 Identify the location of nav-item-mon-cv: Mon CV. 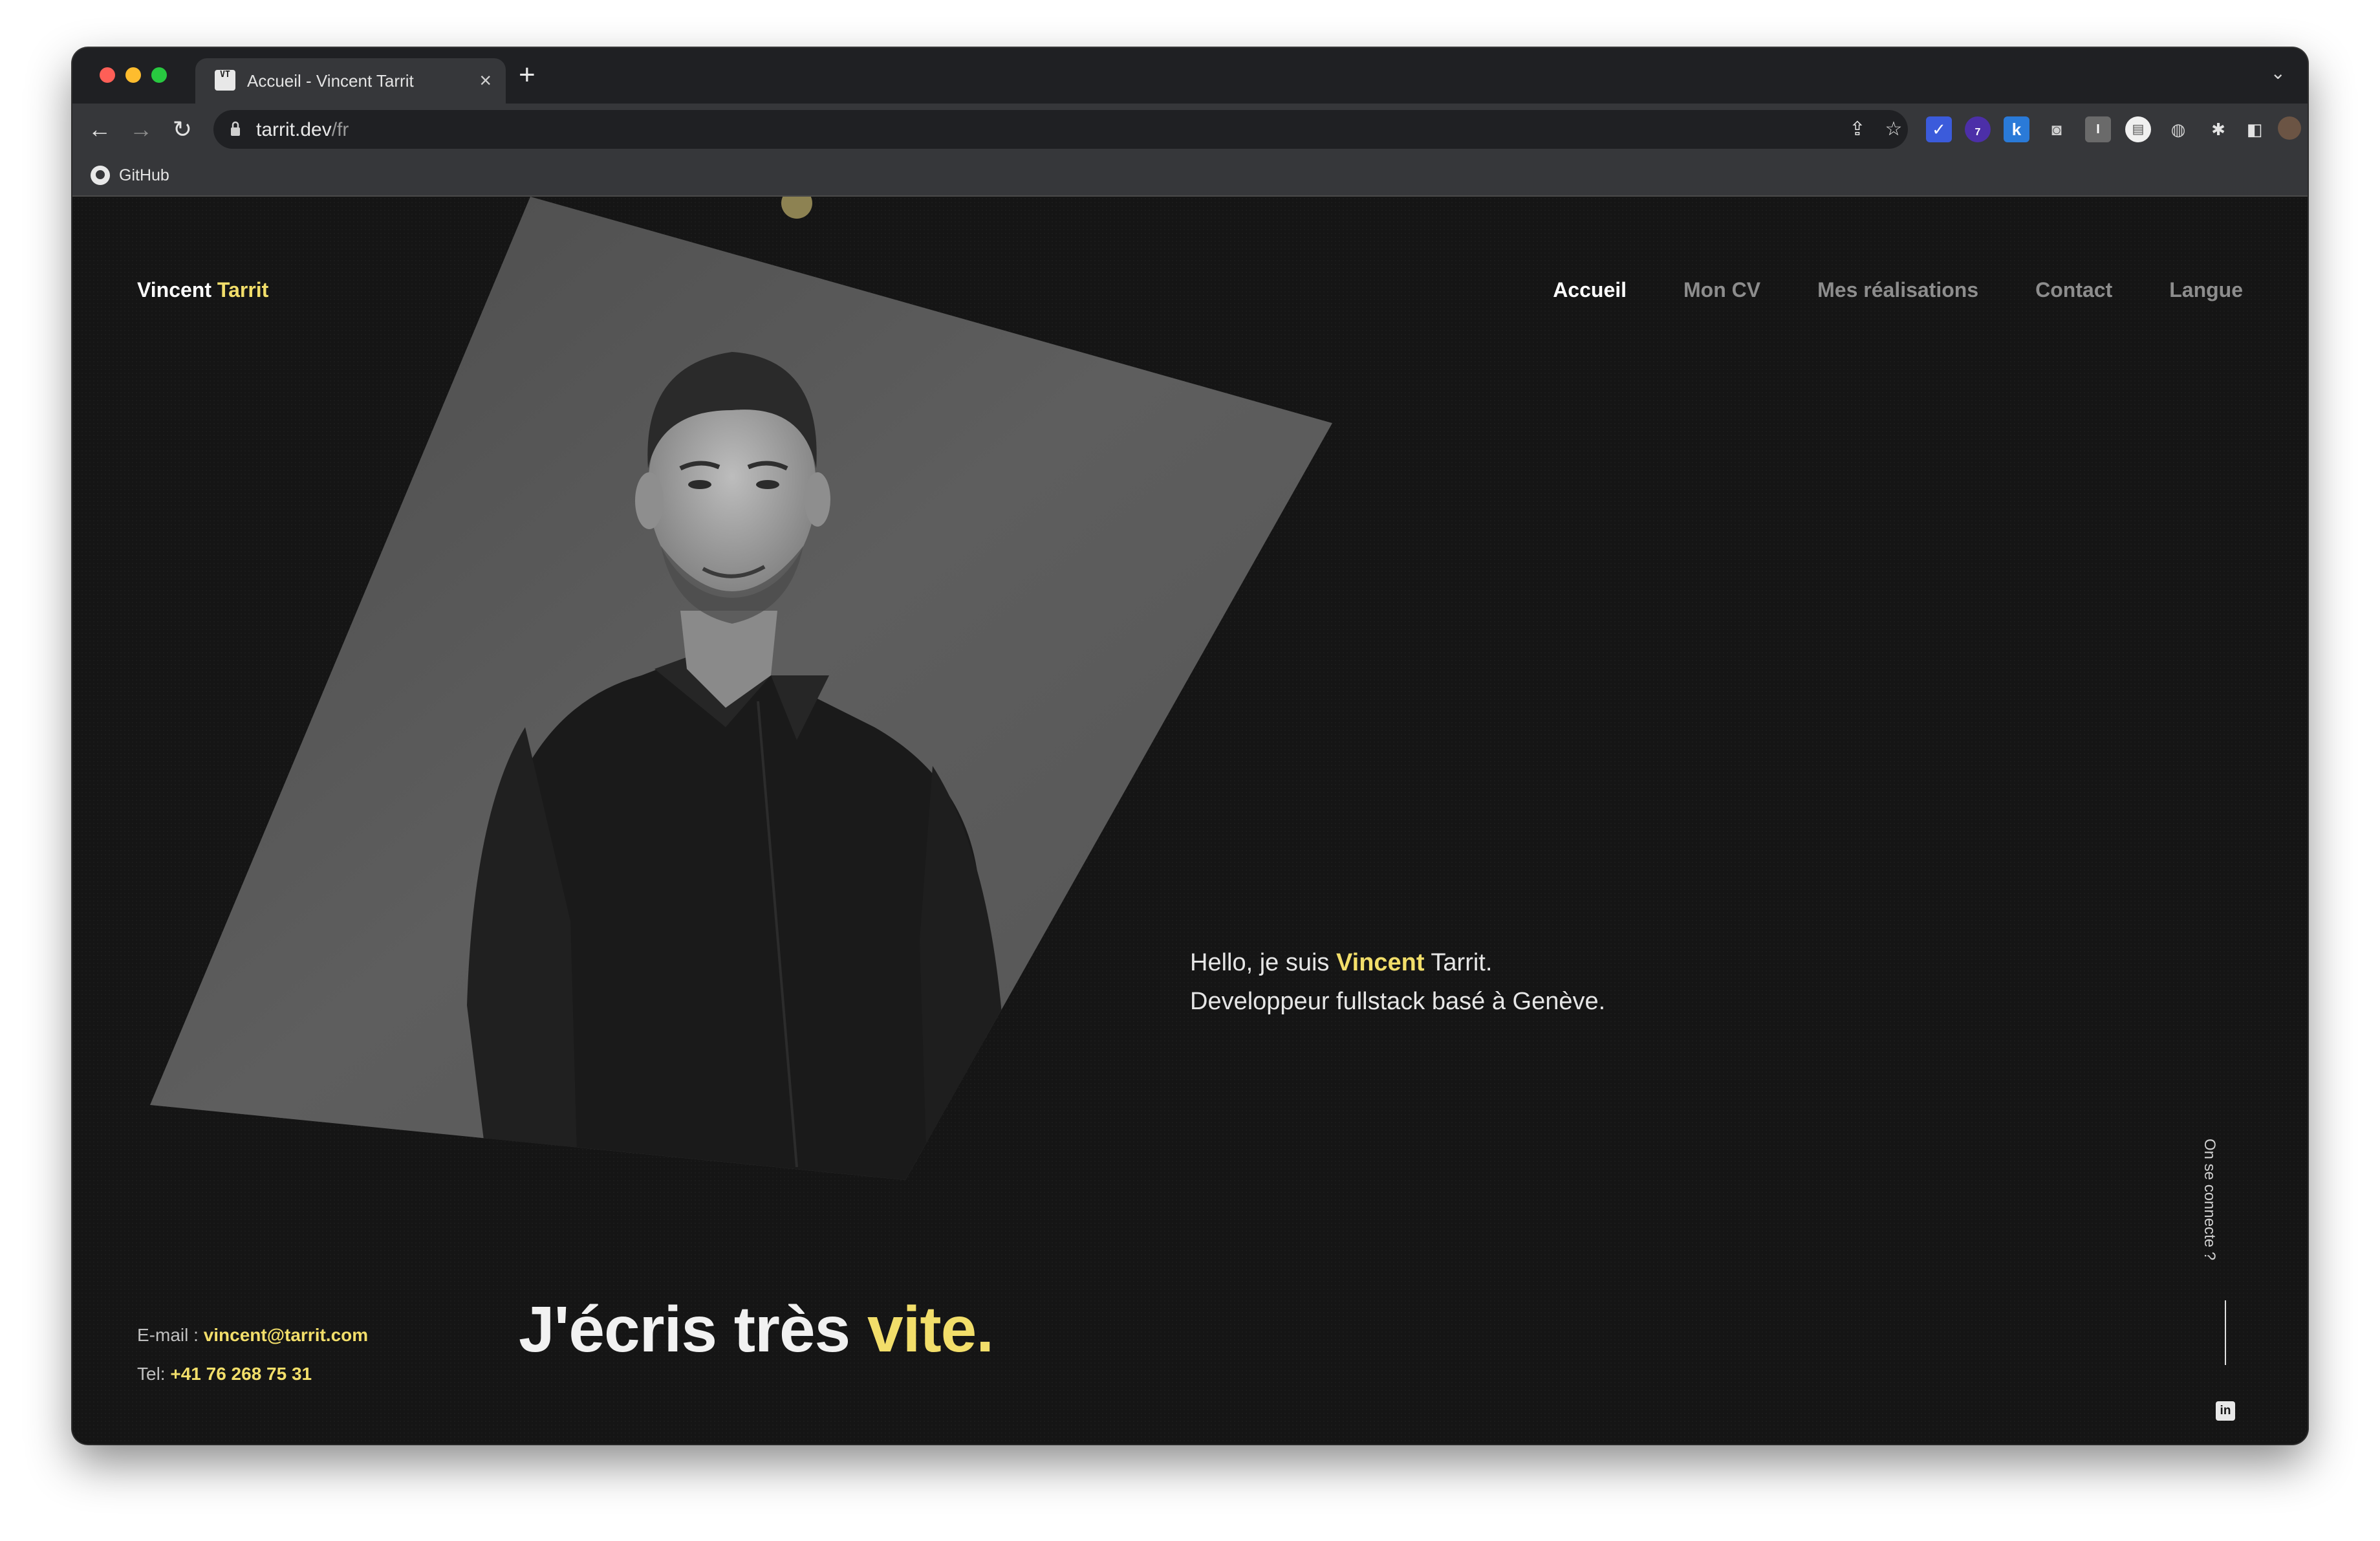
(1721, 290).